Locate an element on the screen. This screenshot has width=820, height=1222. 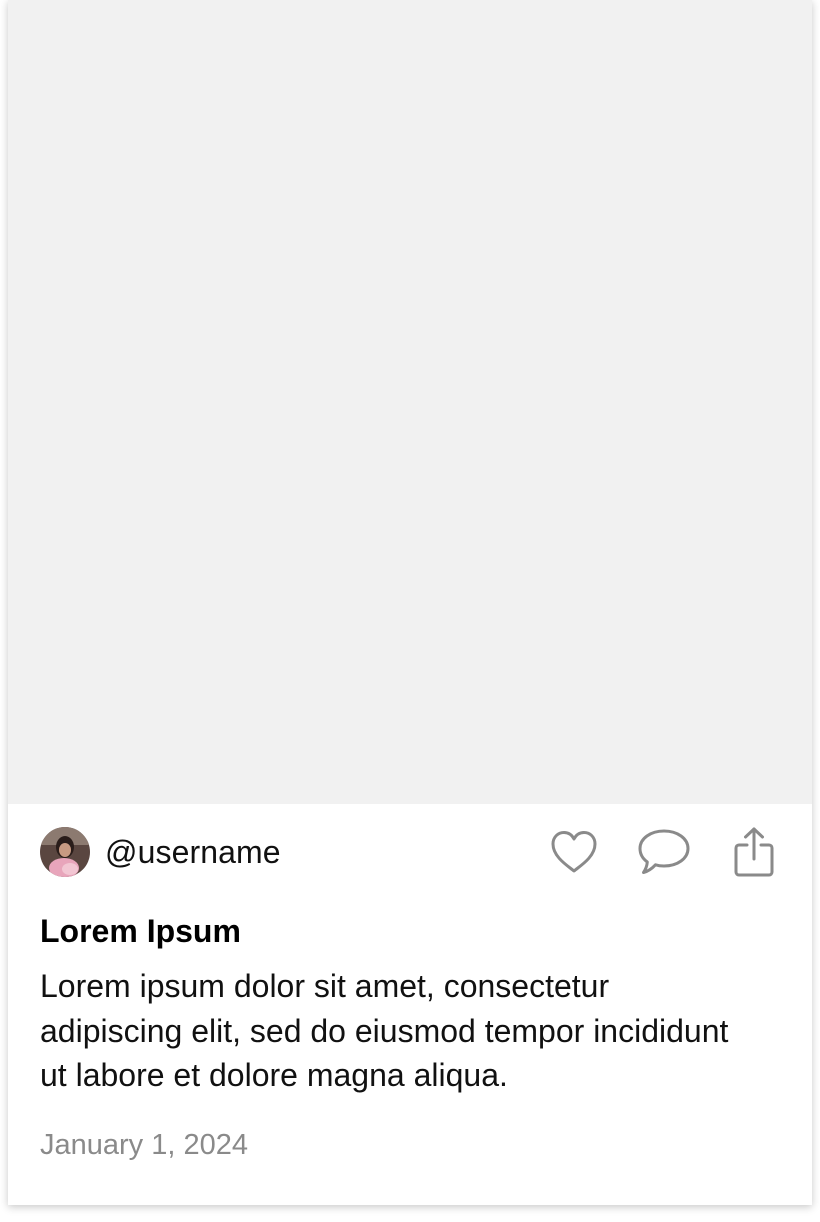
author-row: @username is located at coordinates (160, 852).